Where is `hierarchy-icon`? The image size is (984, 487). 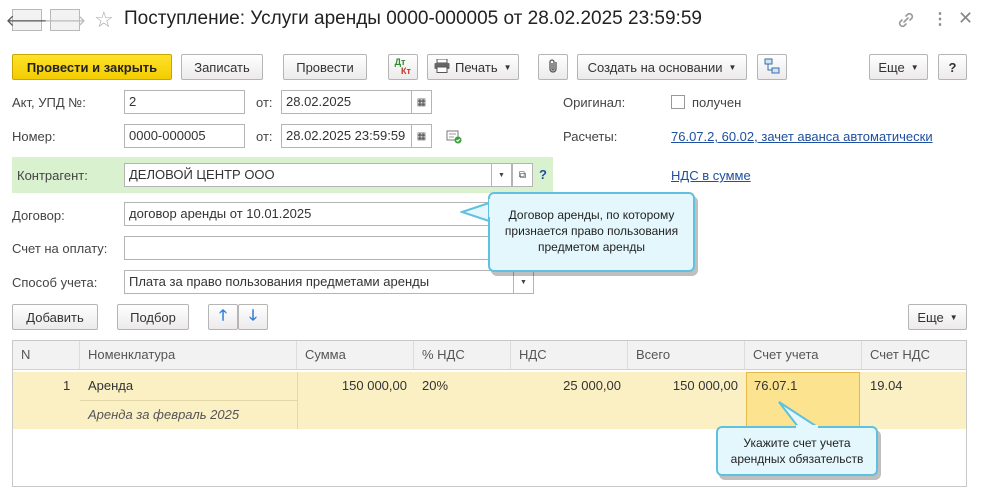 hierarchy-icon is located at coordinates (772, 67).